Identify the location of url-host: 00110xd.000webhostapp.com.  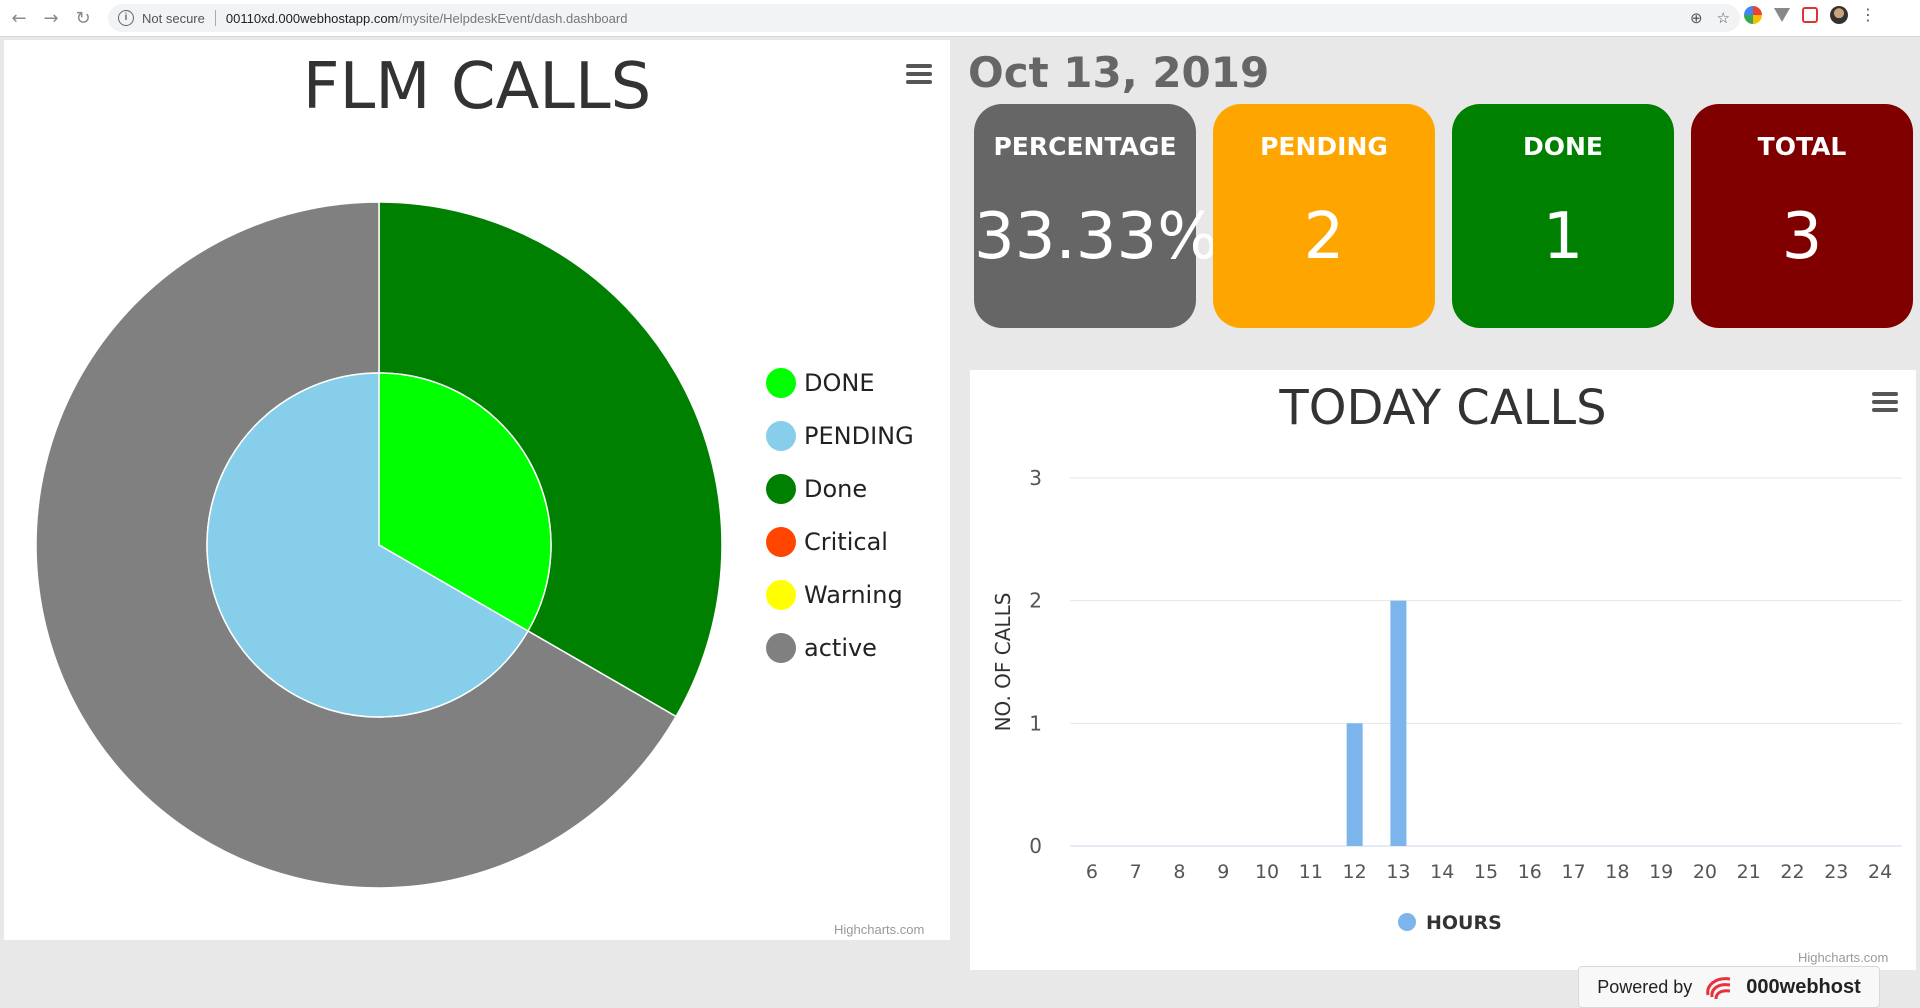
(312, 18).